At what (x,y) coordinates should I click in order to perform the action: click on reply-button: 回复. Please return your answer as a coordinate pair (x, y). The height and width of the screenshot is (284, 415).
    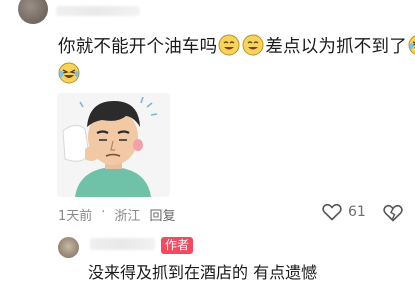
    Looking at the image, I should click on (162, 214).